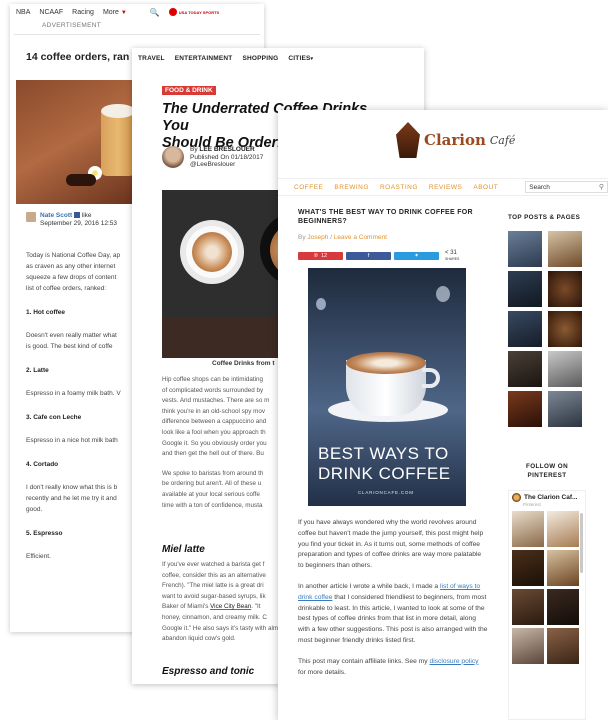 The width and height of the screenshot is (608, 720). Describe the element at coordinates (213, 390) in the screenshot. I see `text-line: of complicated words surrounded by` at that location.